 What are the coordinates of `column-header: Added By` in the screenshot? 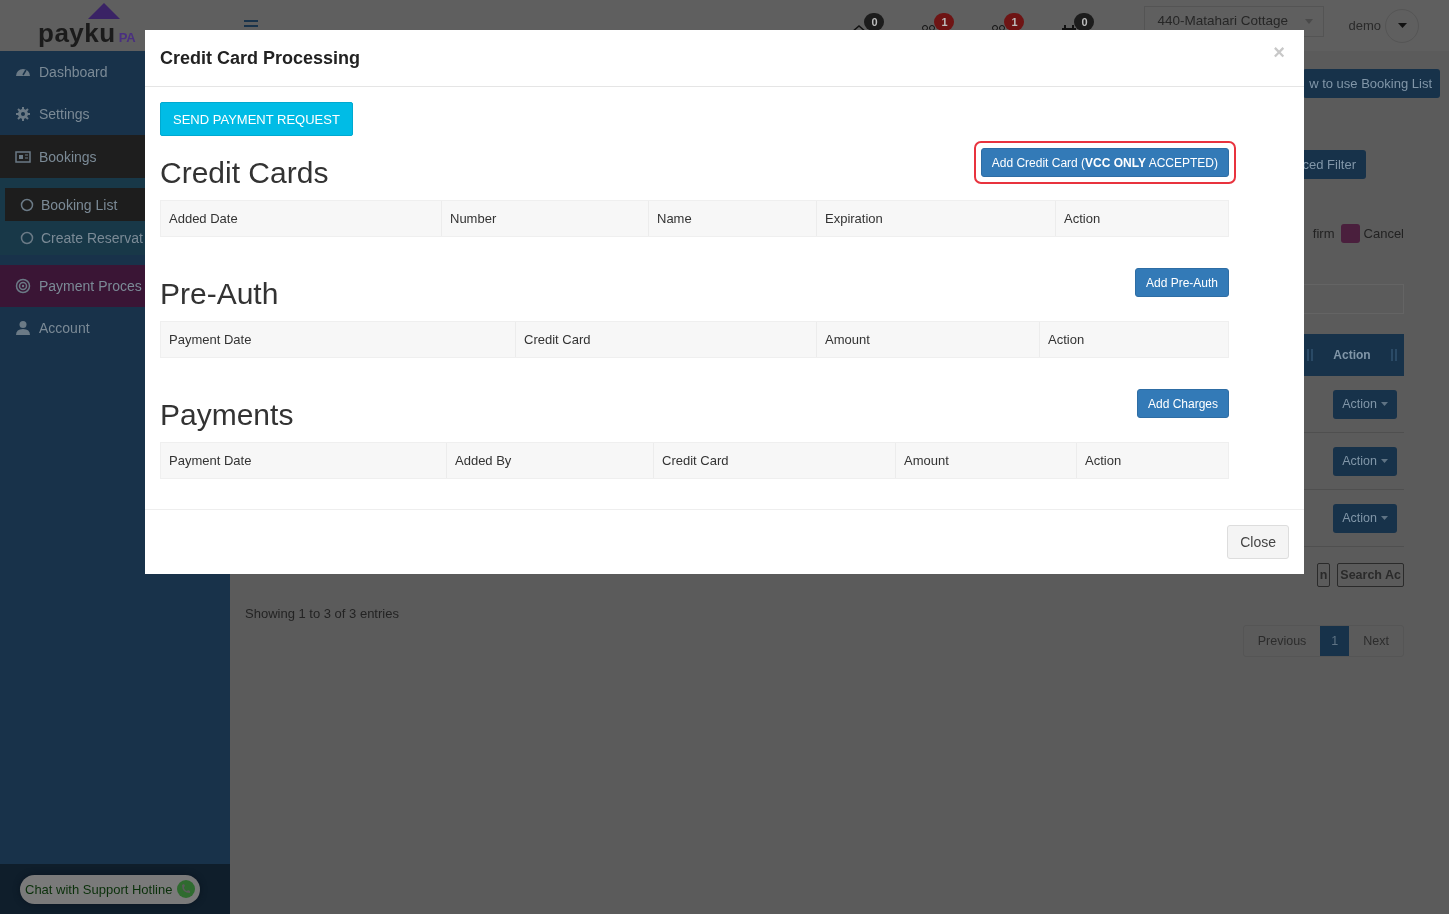 It's located at (550, 460).